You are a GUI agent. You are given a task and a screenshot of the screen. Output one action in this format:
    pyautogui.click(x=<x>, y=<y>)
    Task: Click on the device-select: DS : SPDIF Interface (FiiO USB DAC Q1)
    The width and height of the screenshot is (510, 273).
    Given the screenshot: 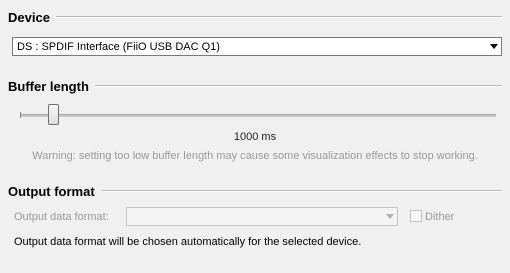 What is the action you would take?
    pyautogui.click(x=257, y=46)
    